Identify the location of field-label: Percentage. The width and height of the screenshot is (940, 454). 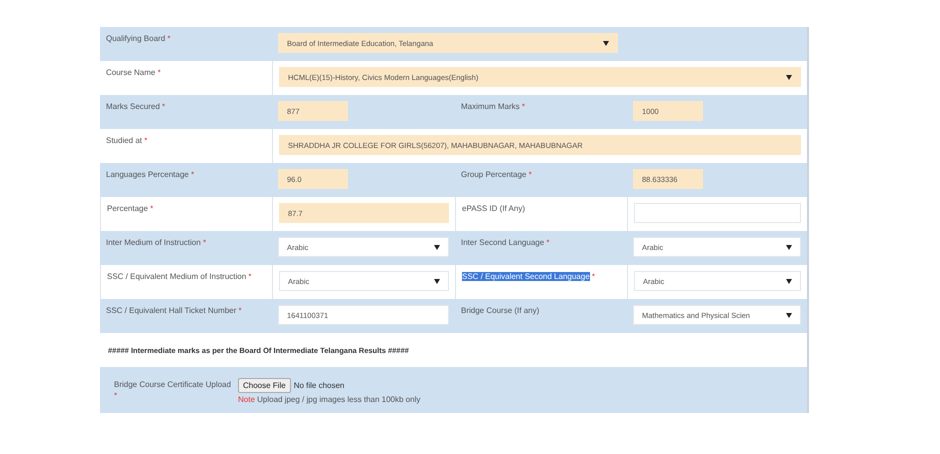
(127, 208).